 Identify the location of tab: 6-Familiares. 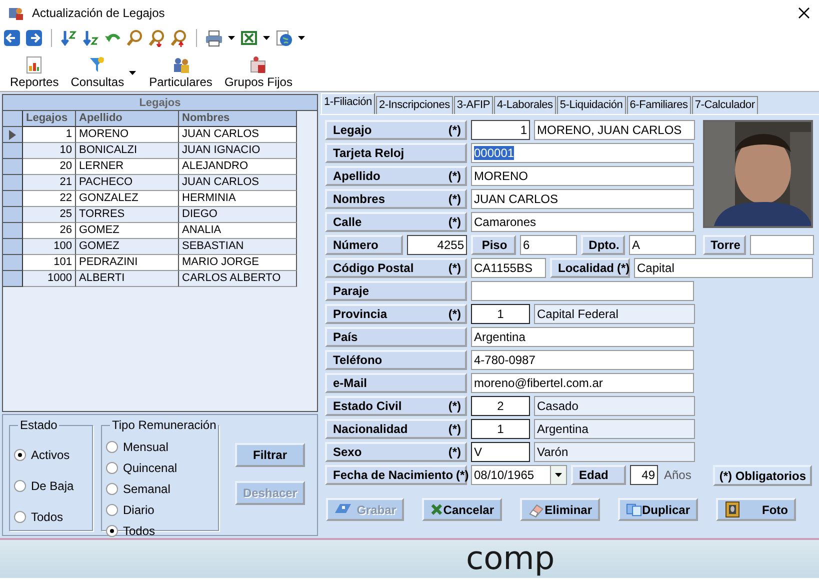
(658, 105).